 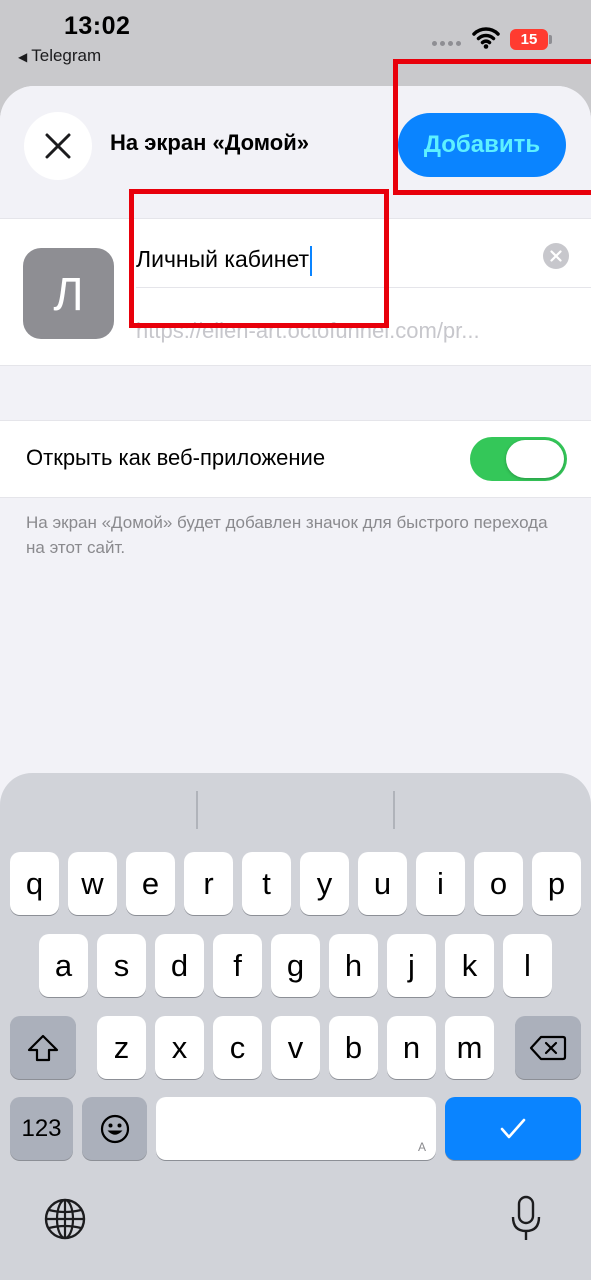 What do you see at coordinates (411, 965) in the screenshot?
I see `key-j: j` at bounding box center [411, 965].